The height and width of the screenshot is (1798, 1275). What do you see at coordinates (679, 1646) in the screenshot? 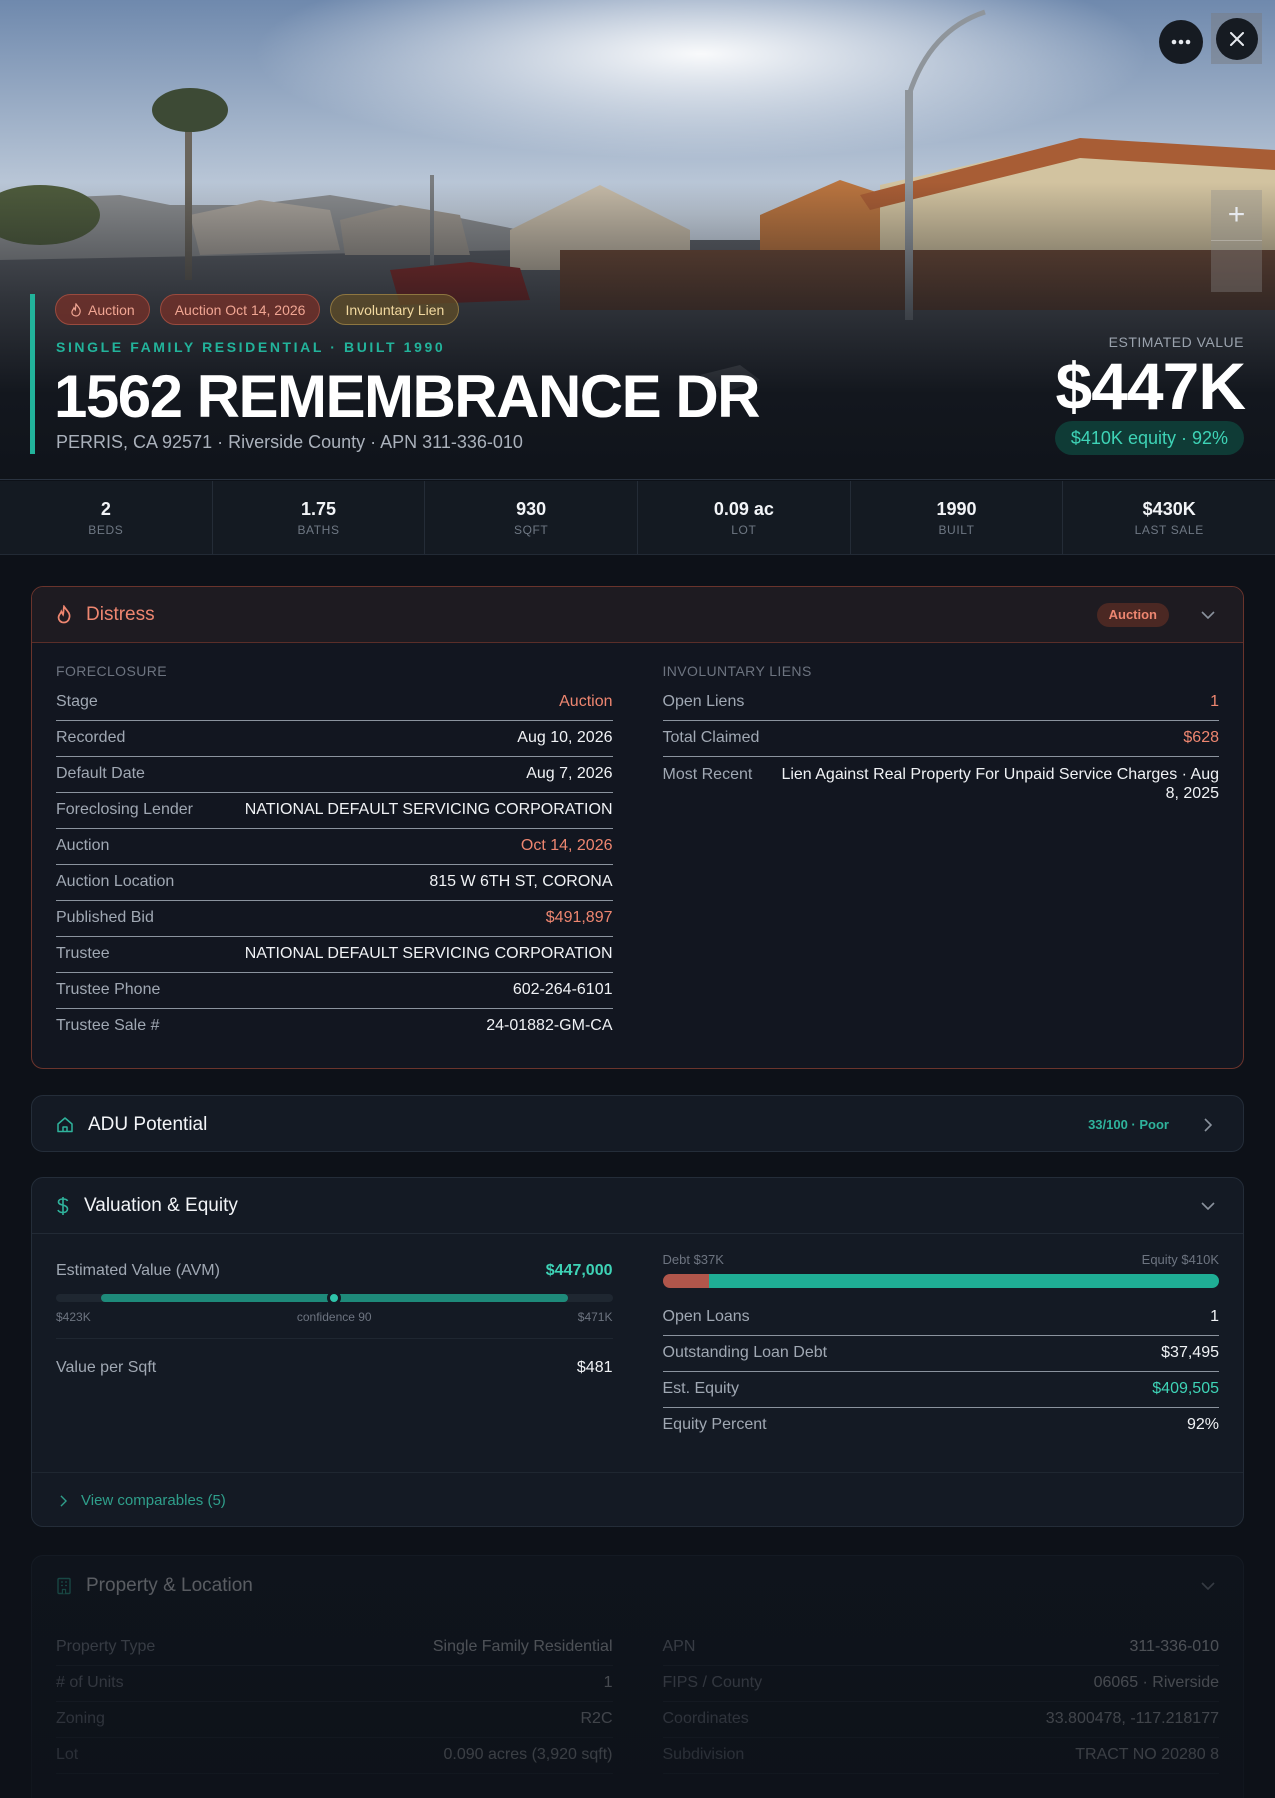
I see `row-label: APN` at bounding box center [679, 1646].